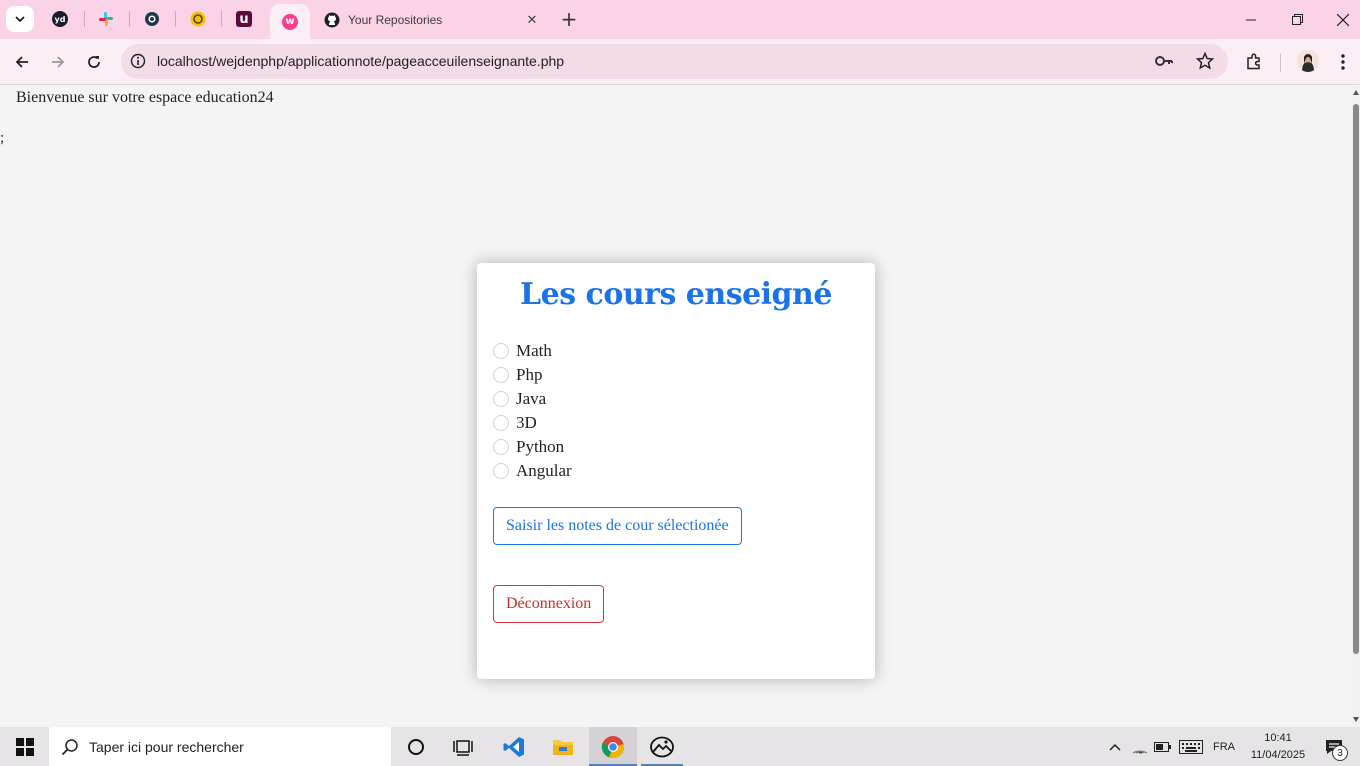 Image resolution: width=1360 pixels, height=766 pixels. What do you see at coordinates (532, 20) in the screenshot?
I see `close-tab-icon: ✕` at bounding box center [532, 20].